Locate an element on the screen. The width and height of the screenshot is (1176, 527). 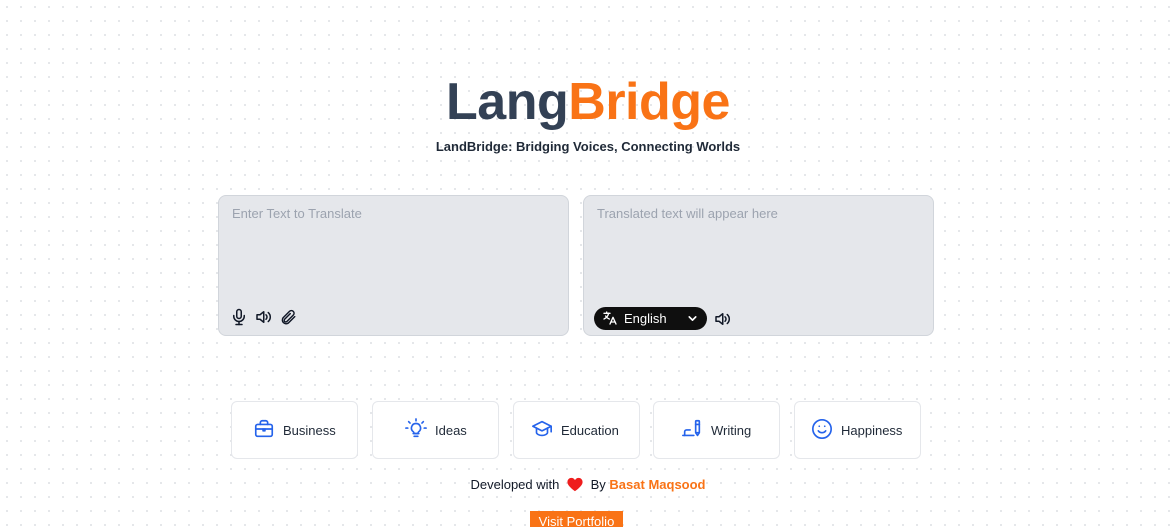
category-writing-button: Writing is located at coordinates (716, 430).